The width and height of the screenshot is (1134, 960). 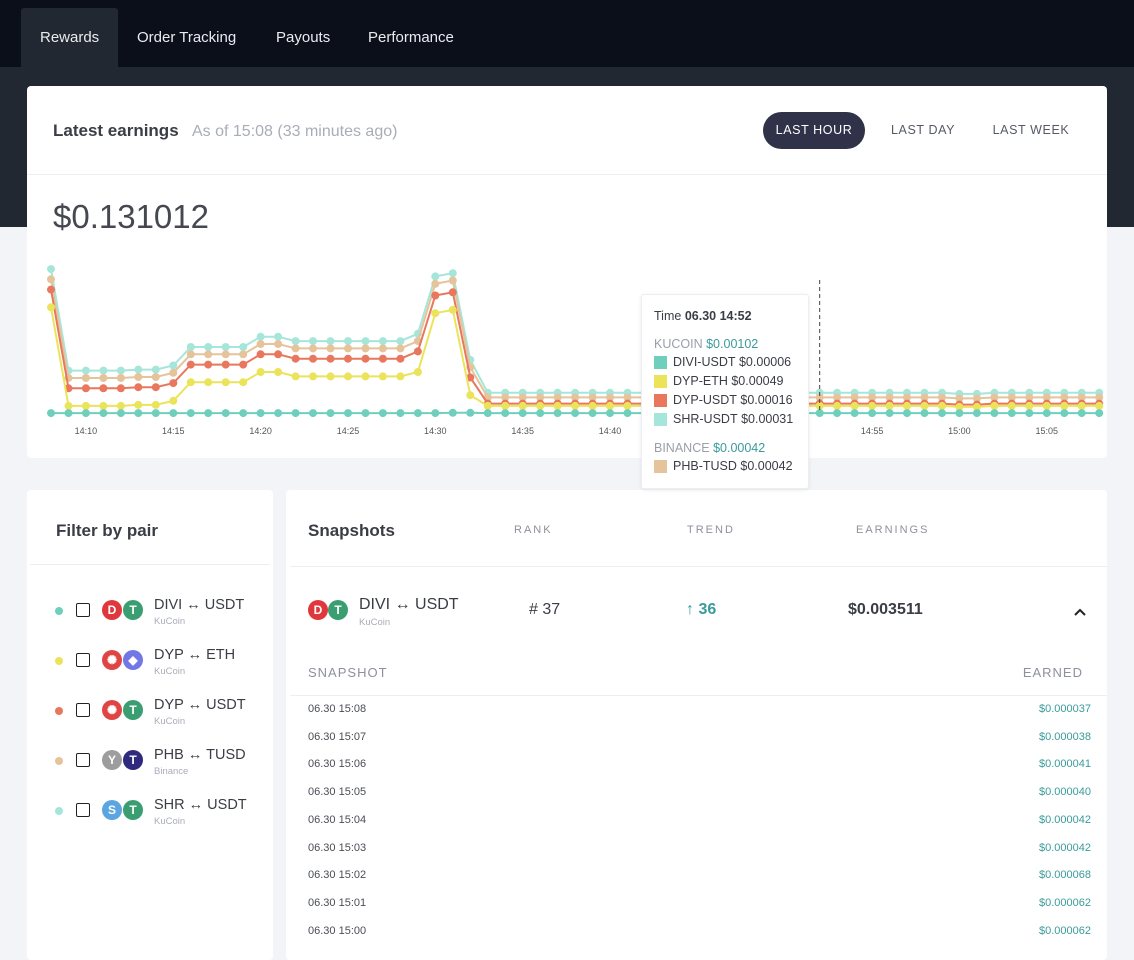 What do you see at coordinates (150, 761) in the screenshot?
I see `pair-filter-item: YTPHB ↔ TUSDBinance` at bounding box center [150, 761].